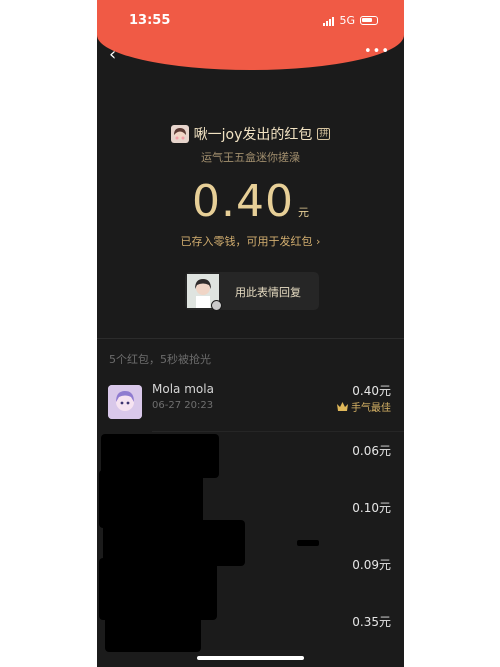 The image size is (500, 667). Describe the element at coordinates (250, 241) in the screenshot. I see `deposit-link: 已存入零钱，可用于发红包 ›` at that location.